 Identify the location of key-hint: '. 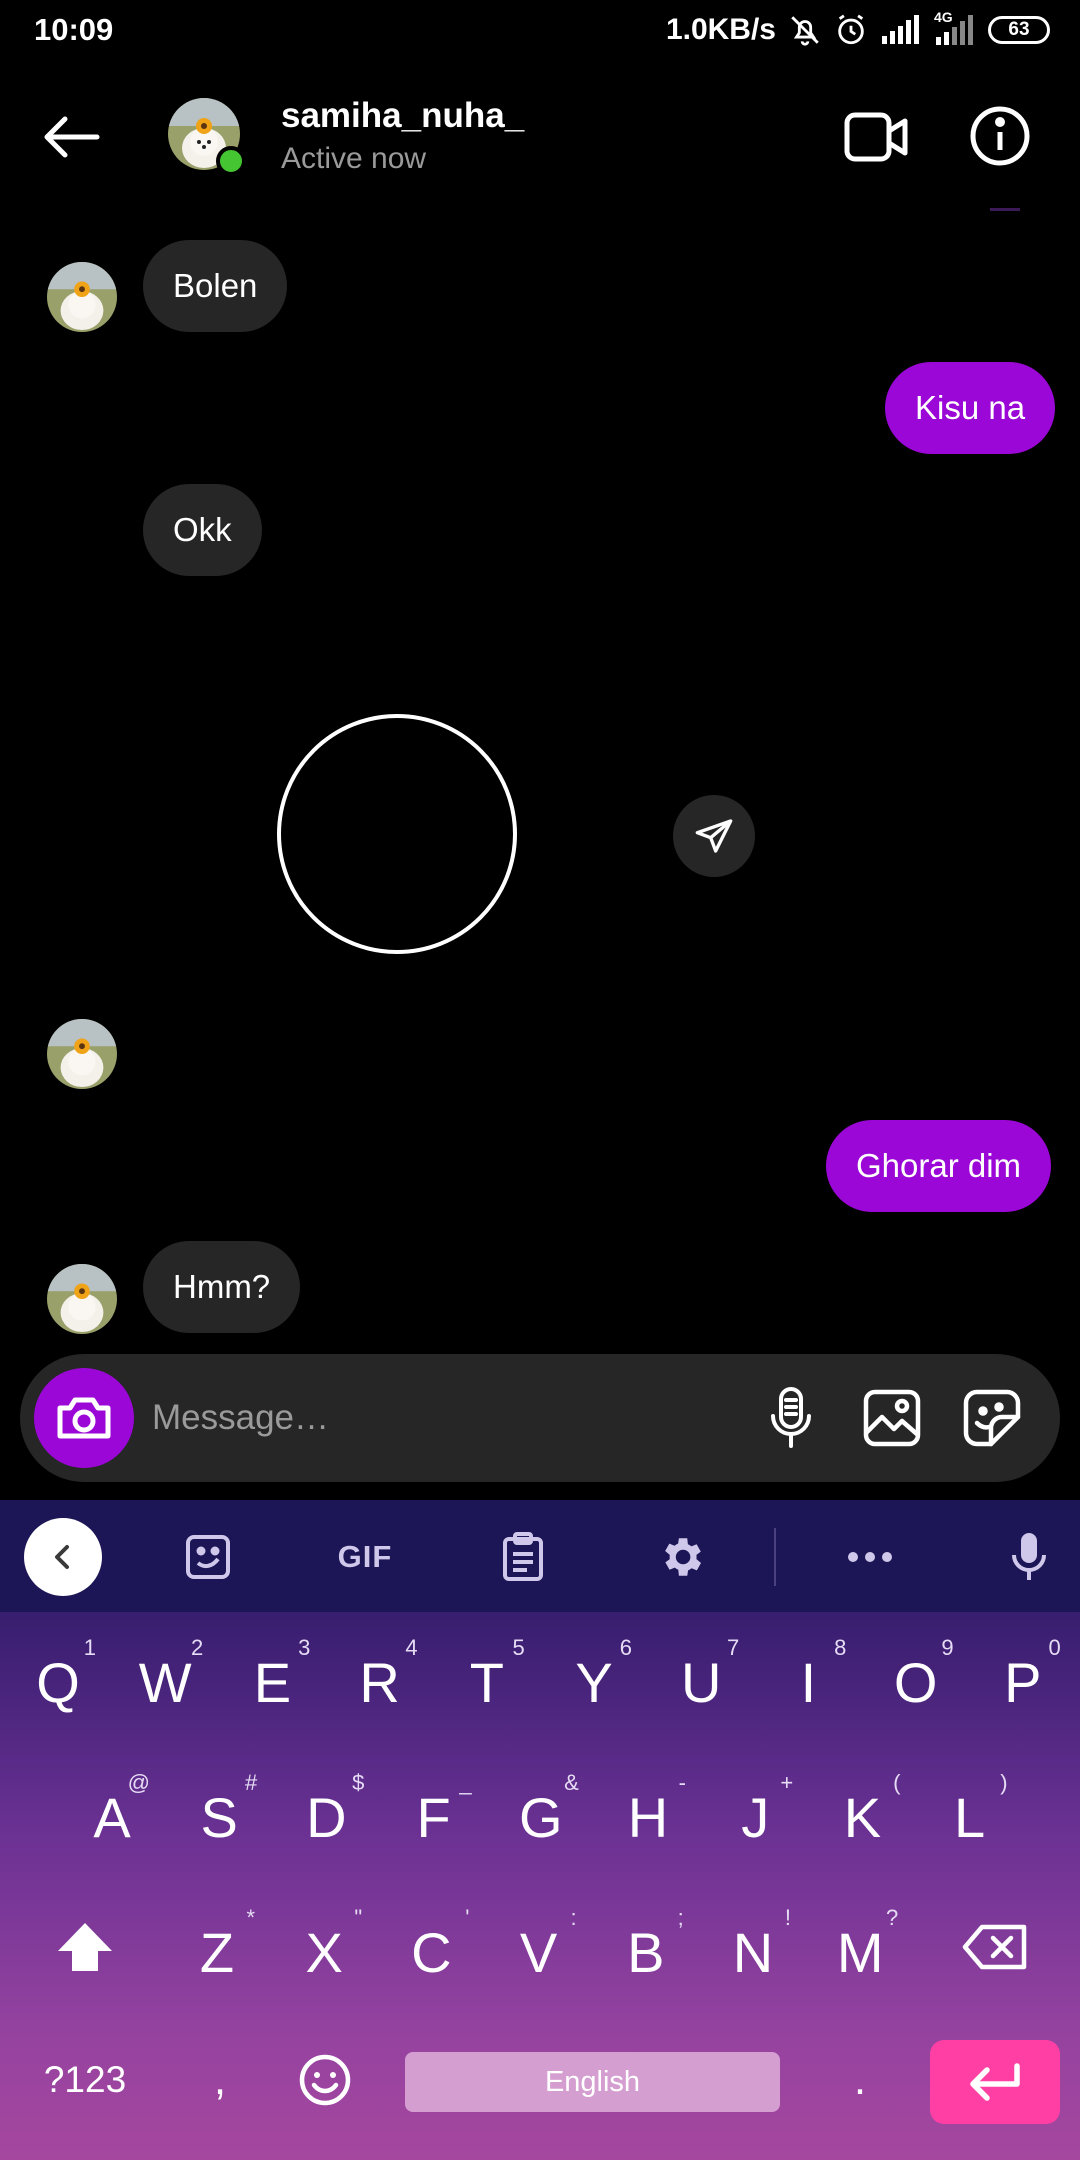
(467, 1917).